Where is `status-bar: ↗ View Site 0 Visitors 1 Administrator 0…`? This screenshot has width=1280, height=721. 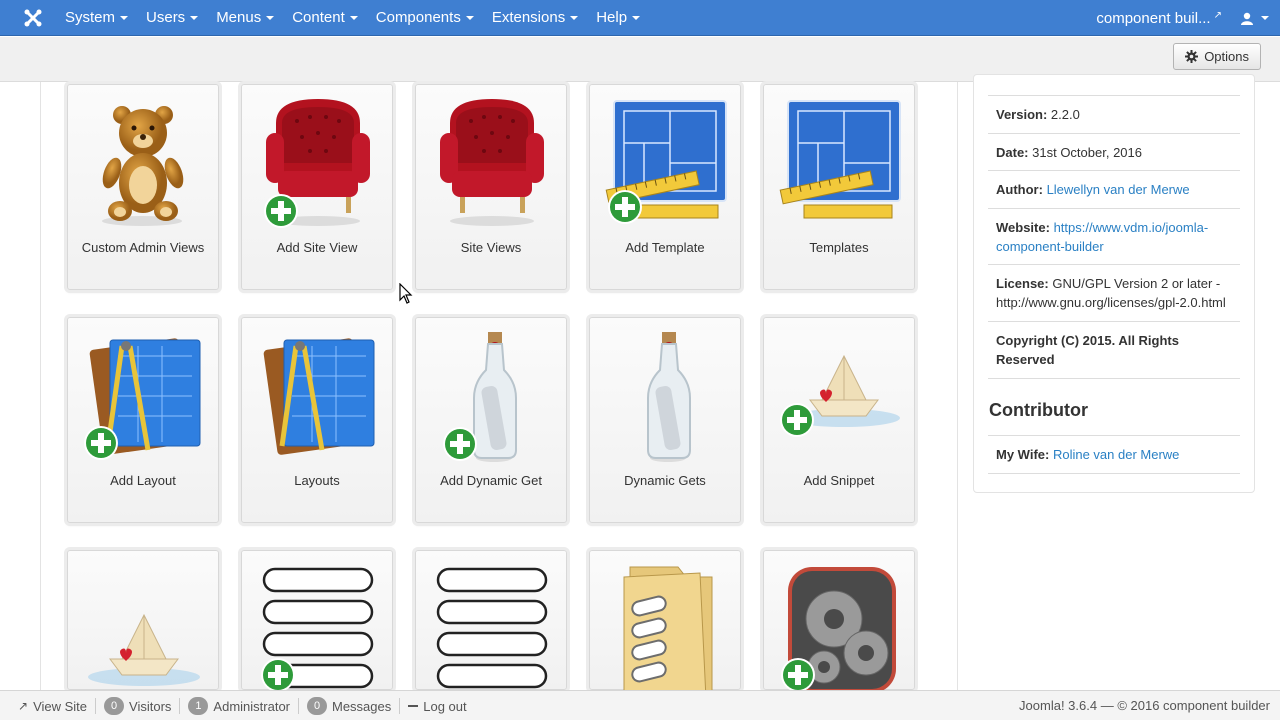 status-bar: ↗ View Site 0 Visitors 1 Administrator 0… is located at coordinates (640, 705).